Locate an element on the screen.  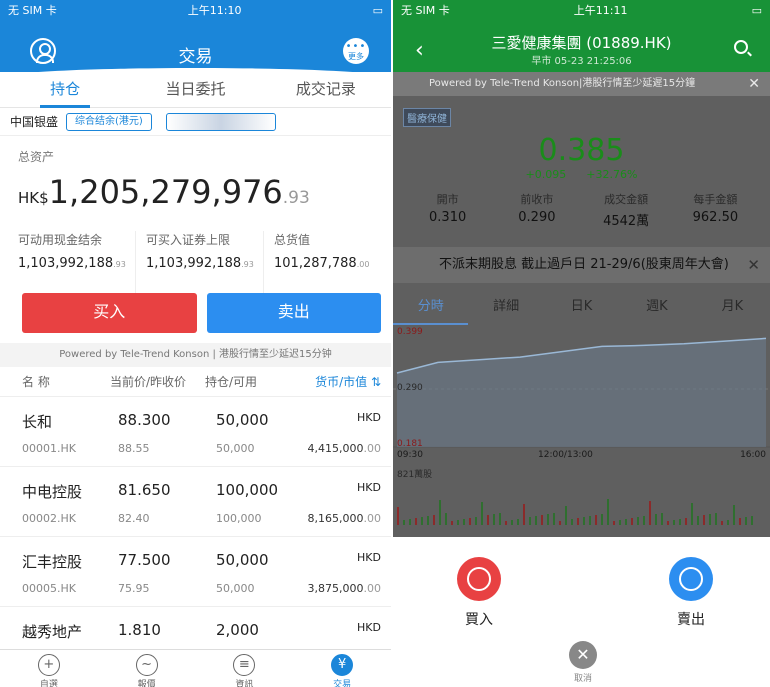
sell-arrow-icon is located at coordinates (691, 579).